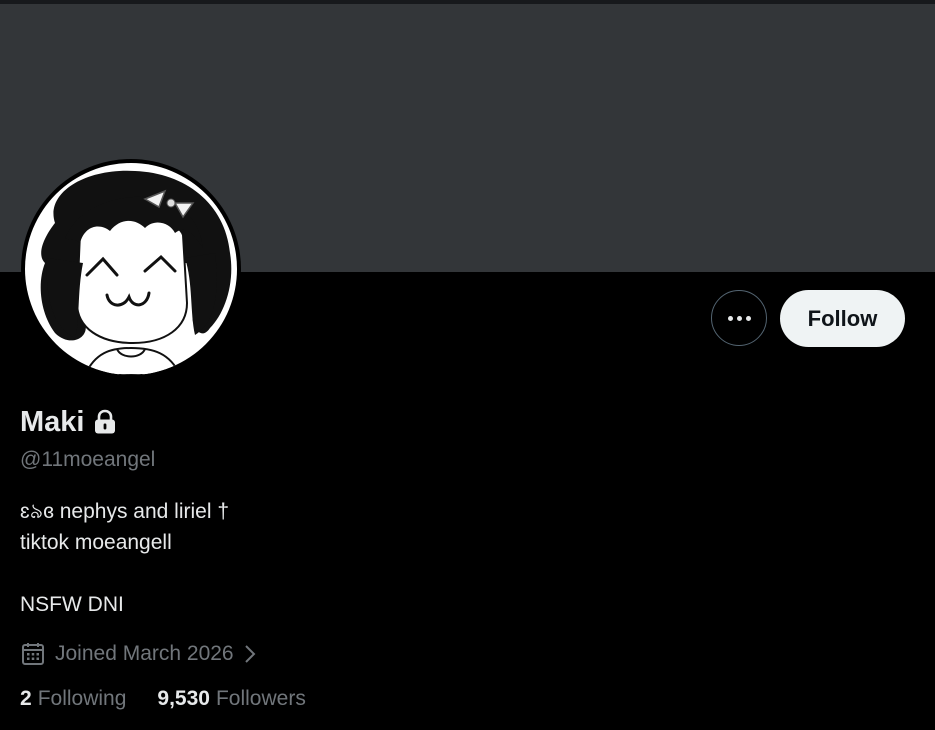 Image resolution: width=935 pixels, height=730 pixels. I want to click on follow-stats: 2 Following 9,530 Followers, so click(163, 699).